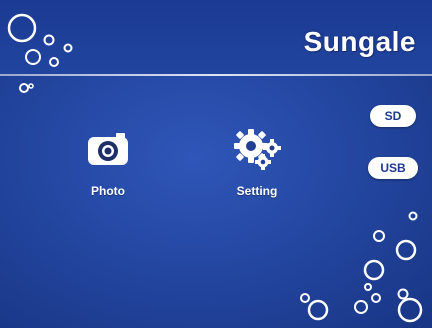 The image size is (432, 328). Describe the element at coordinates (108, 149) in the screenshot. I see `camera-icon` at that location.